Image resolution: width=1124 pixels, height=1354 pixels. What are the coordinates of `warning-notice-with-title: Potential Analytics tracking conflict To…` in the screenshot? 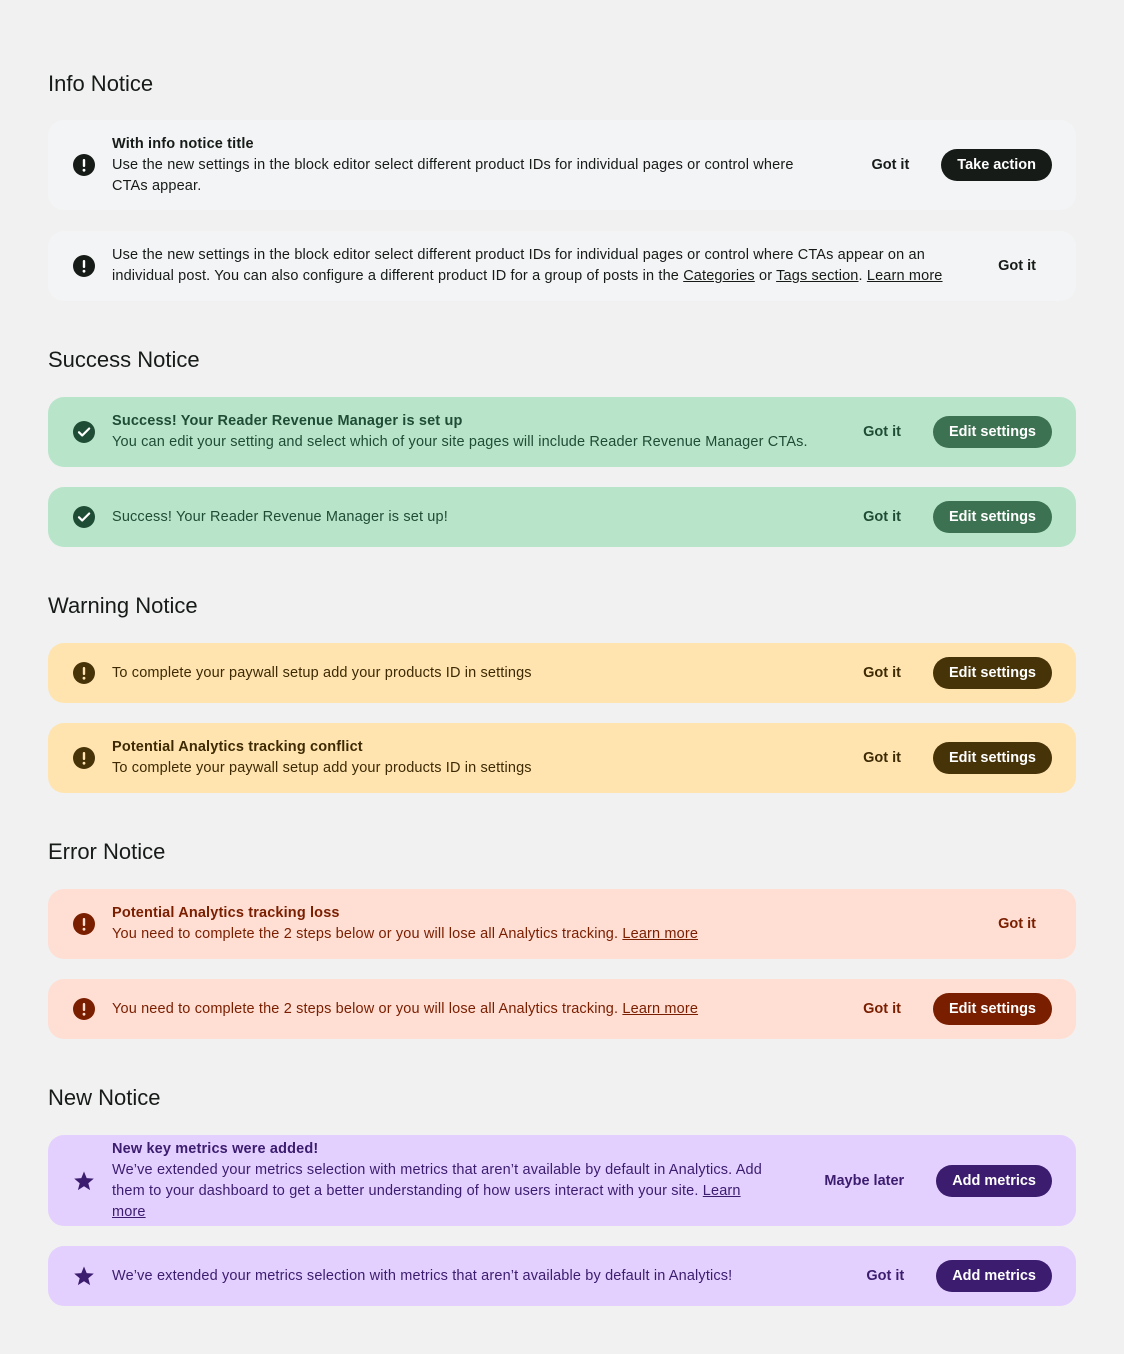 It's located at (562, 758).